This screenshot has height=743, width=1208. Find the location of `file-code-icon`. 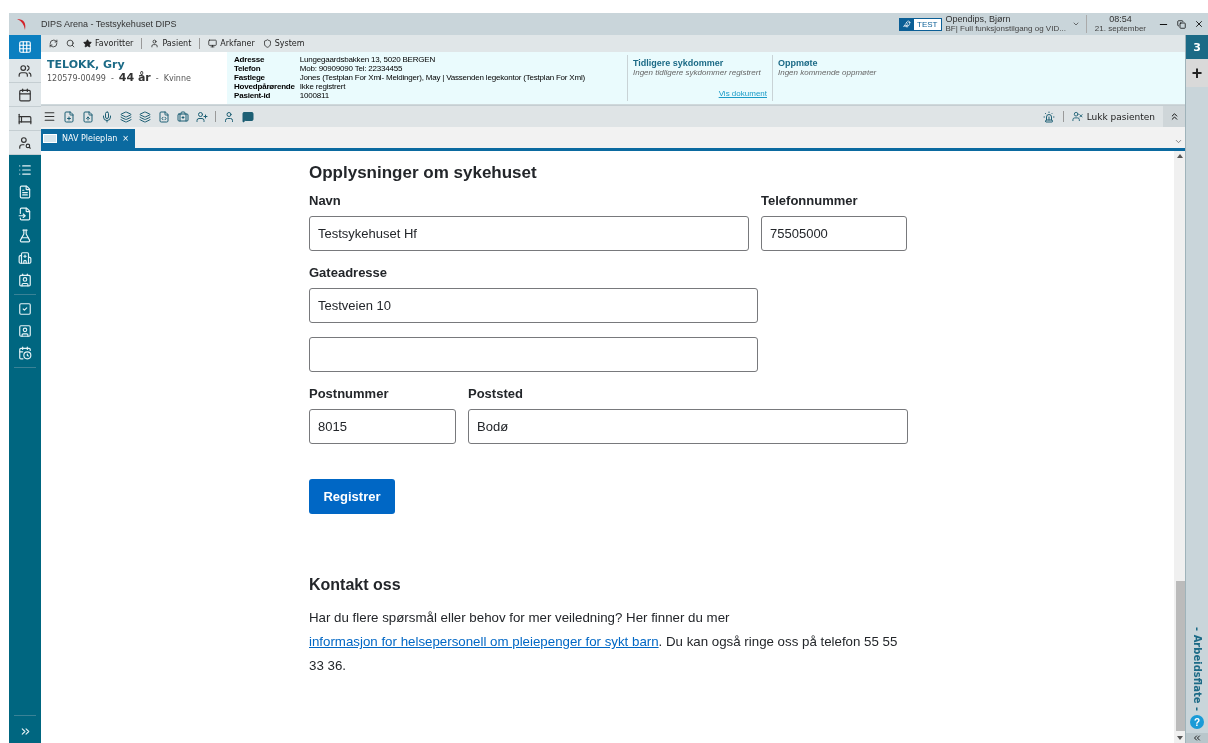

file-code-icon is located at coordinates (164, 116).